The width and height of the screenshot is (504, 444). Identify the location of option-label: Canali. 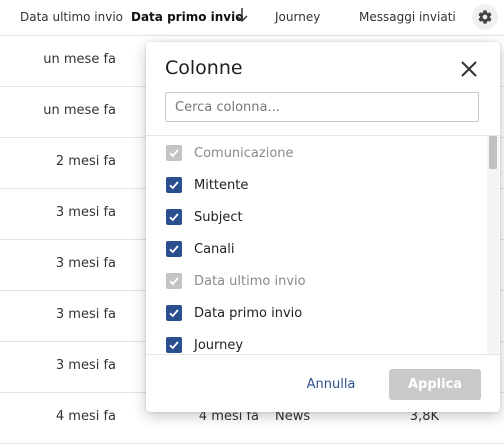
(214, 249).